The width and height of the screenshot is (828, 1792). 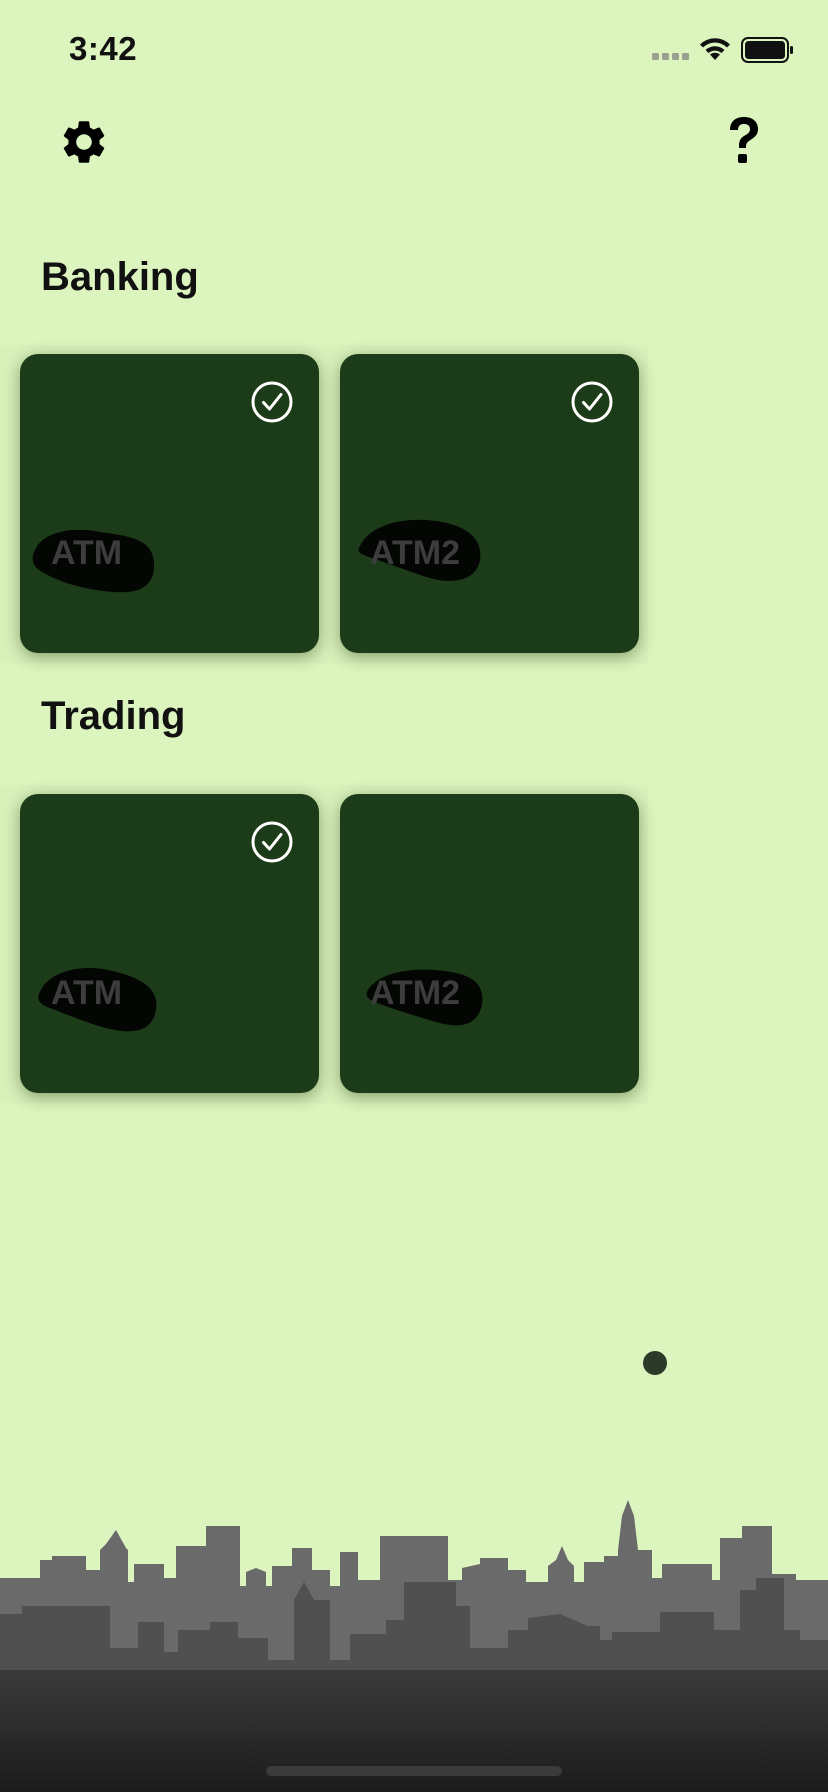 I want to click on section-title-trading: Trading, so click(x=113, y=716).